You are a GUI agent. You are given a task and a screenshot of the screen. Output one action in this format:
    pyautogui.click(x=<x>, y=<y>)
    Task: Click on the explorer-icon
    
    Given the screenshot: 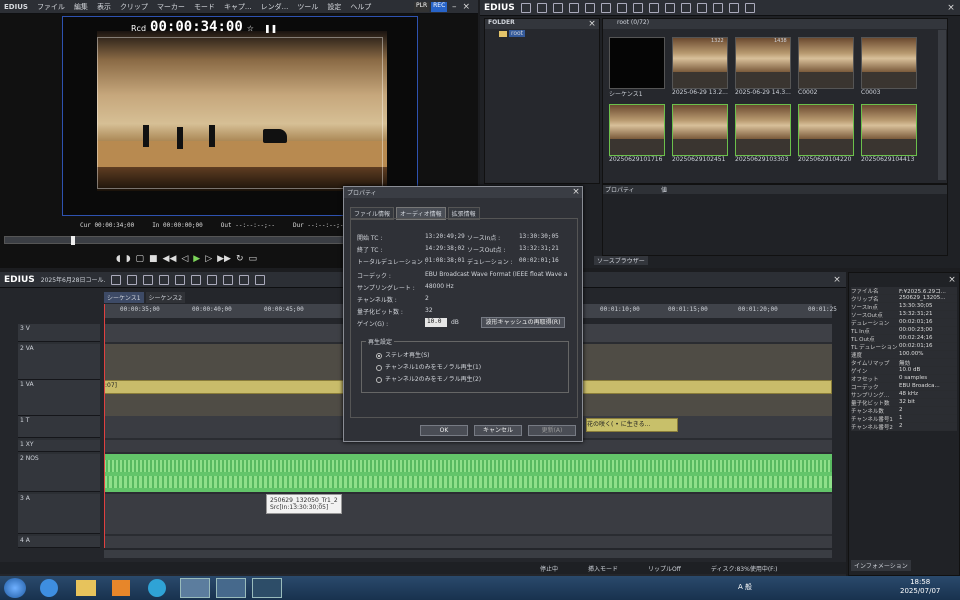 What is the action you would take?
    pyautogui.click(x=86, y=588)
    